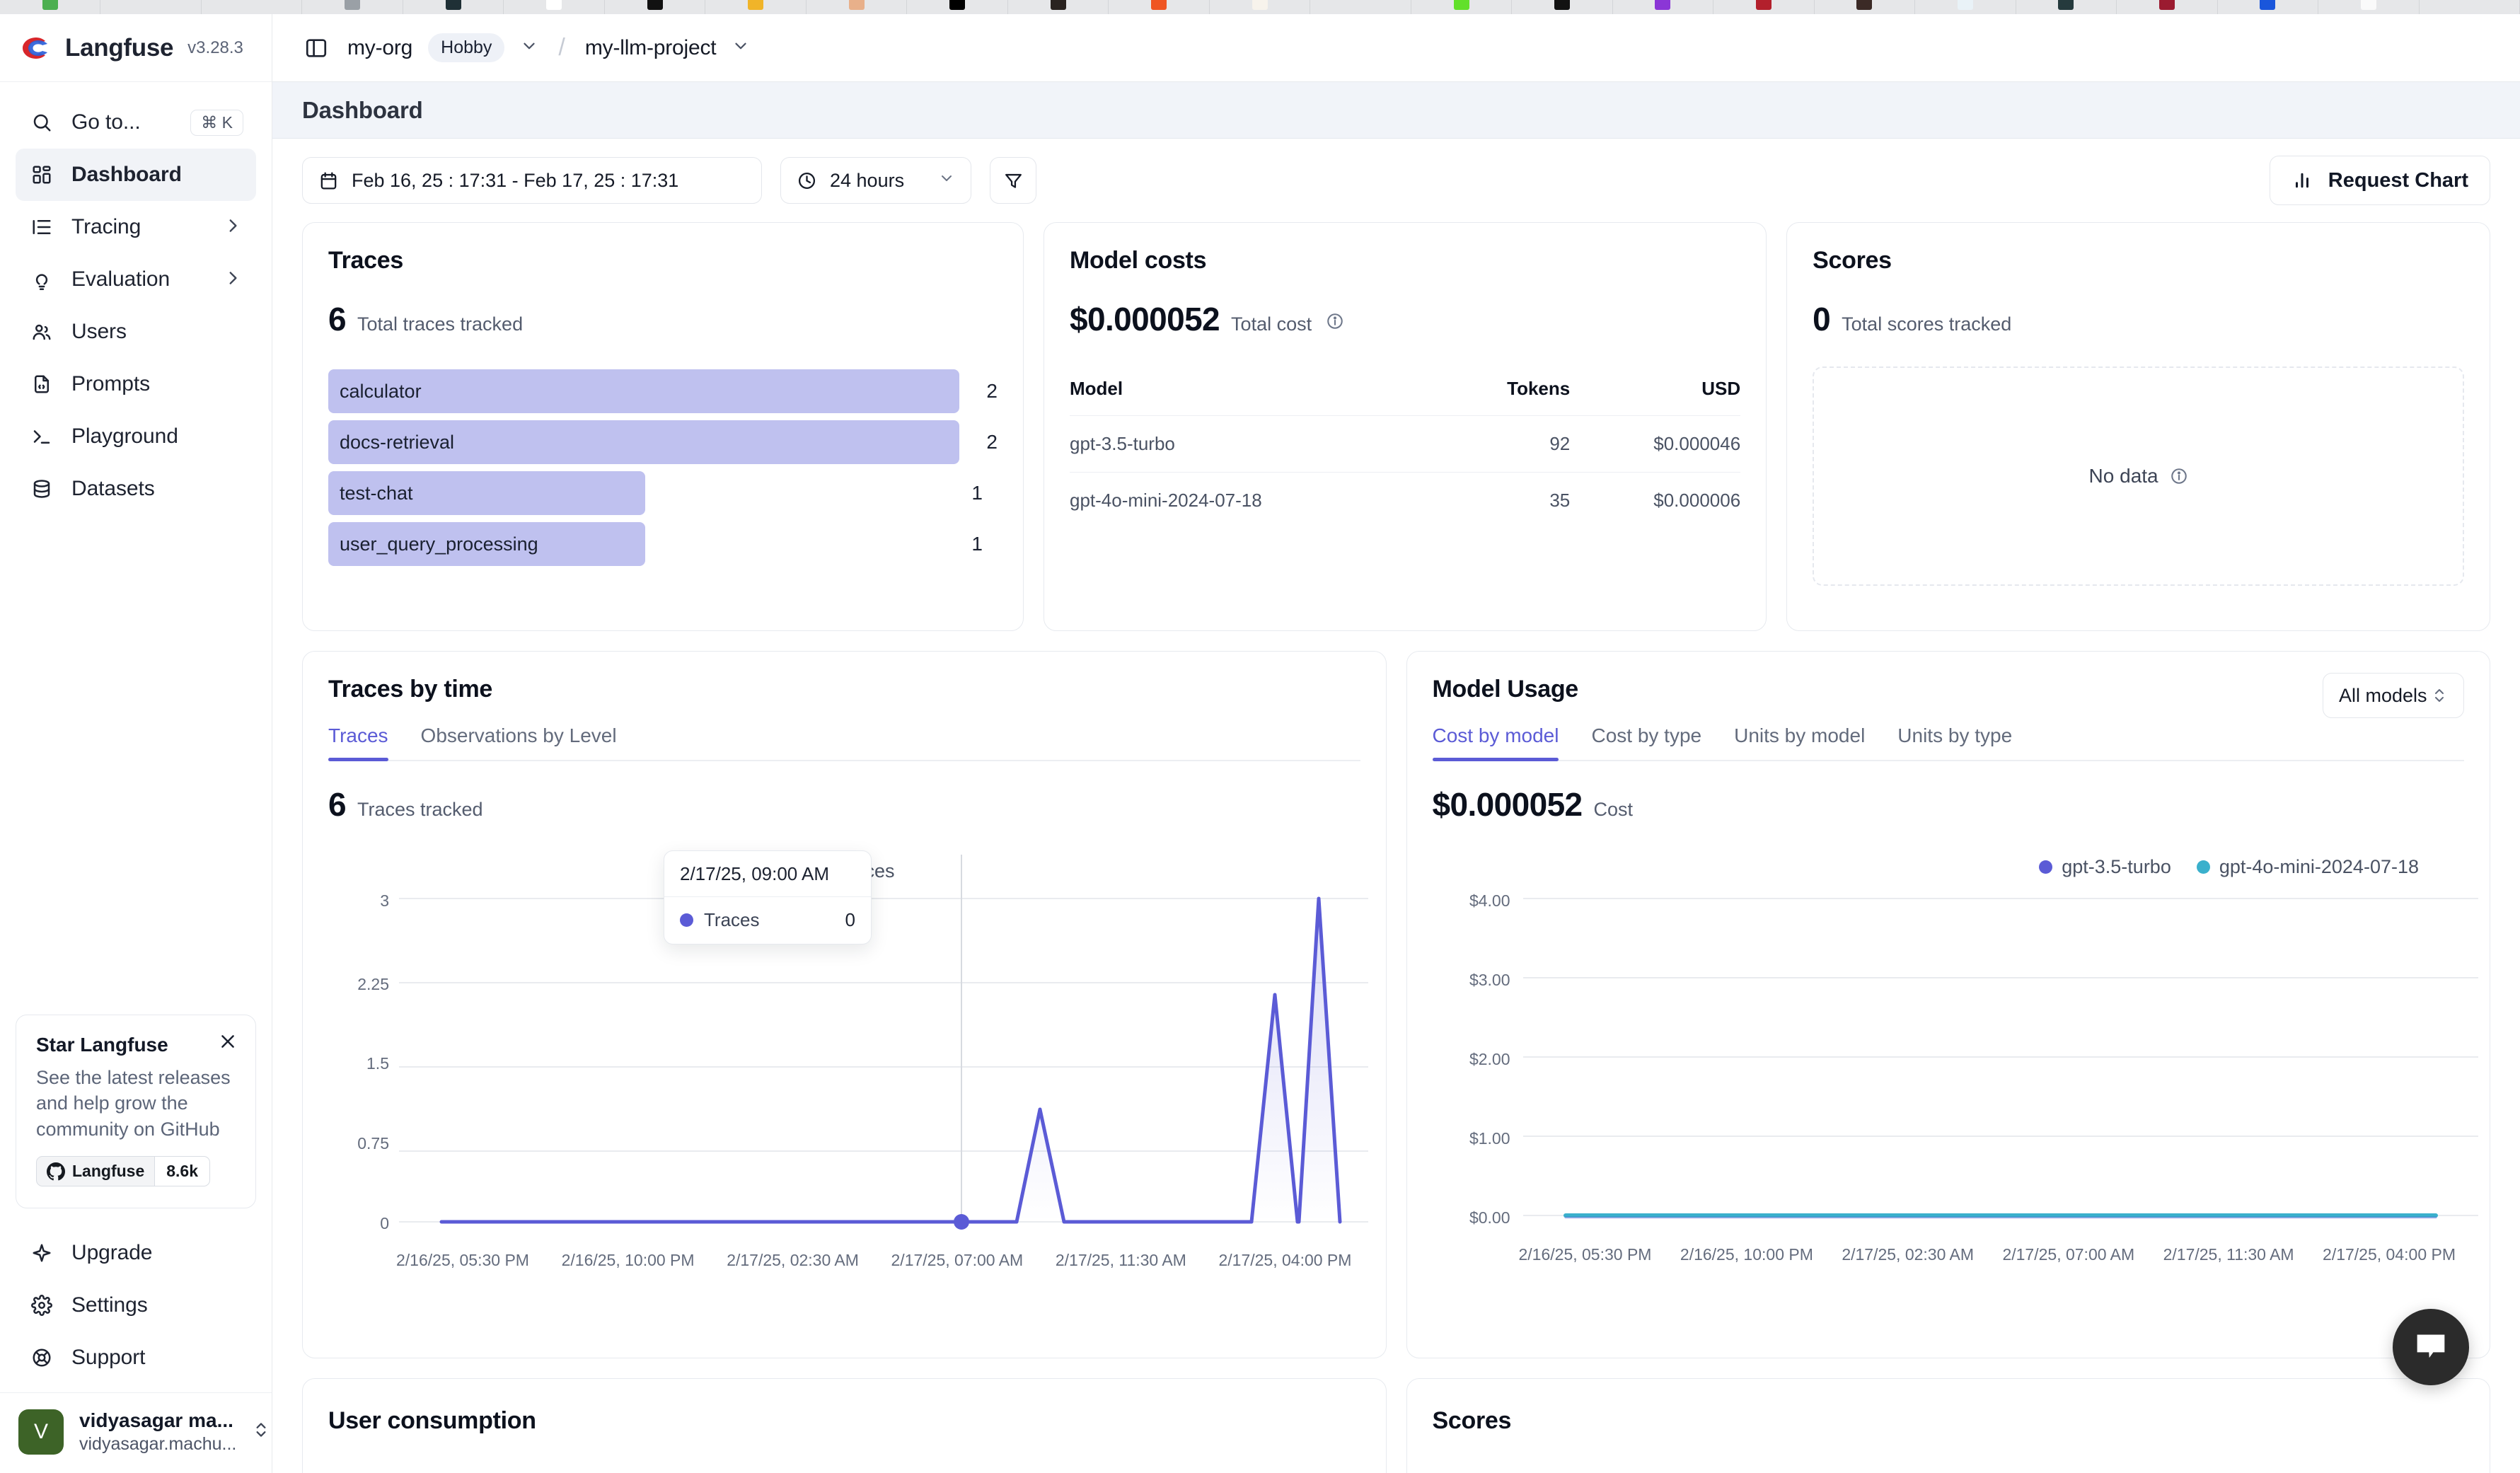 The width and height of the screenshot is (2520, 1473). I want to click on table-row: calculator 2, so click(663, 391).